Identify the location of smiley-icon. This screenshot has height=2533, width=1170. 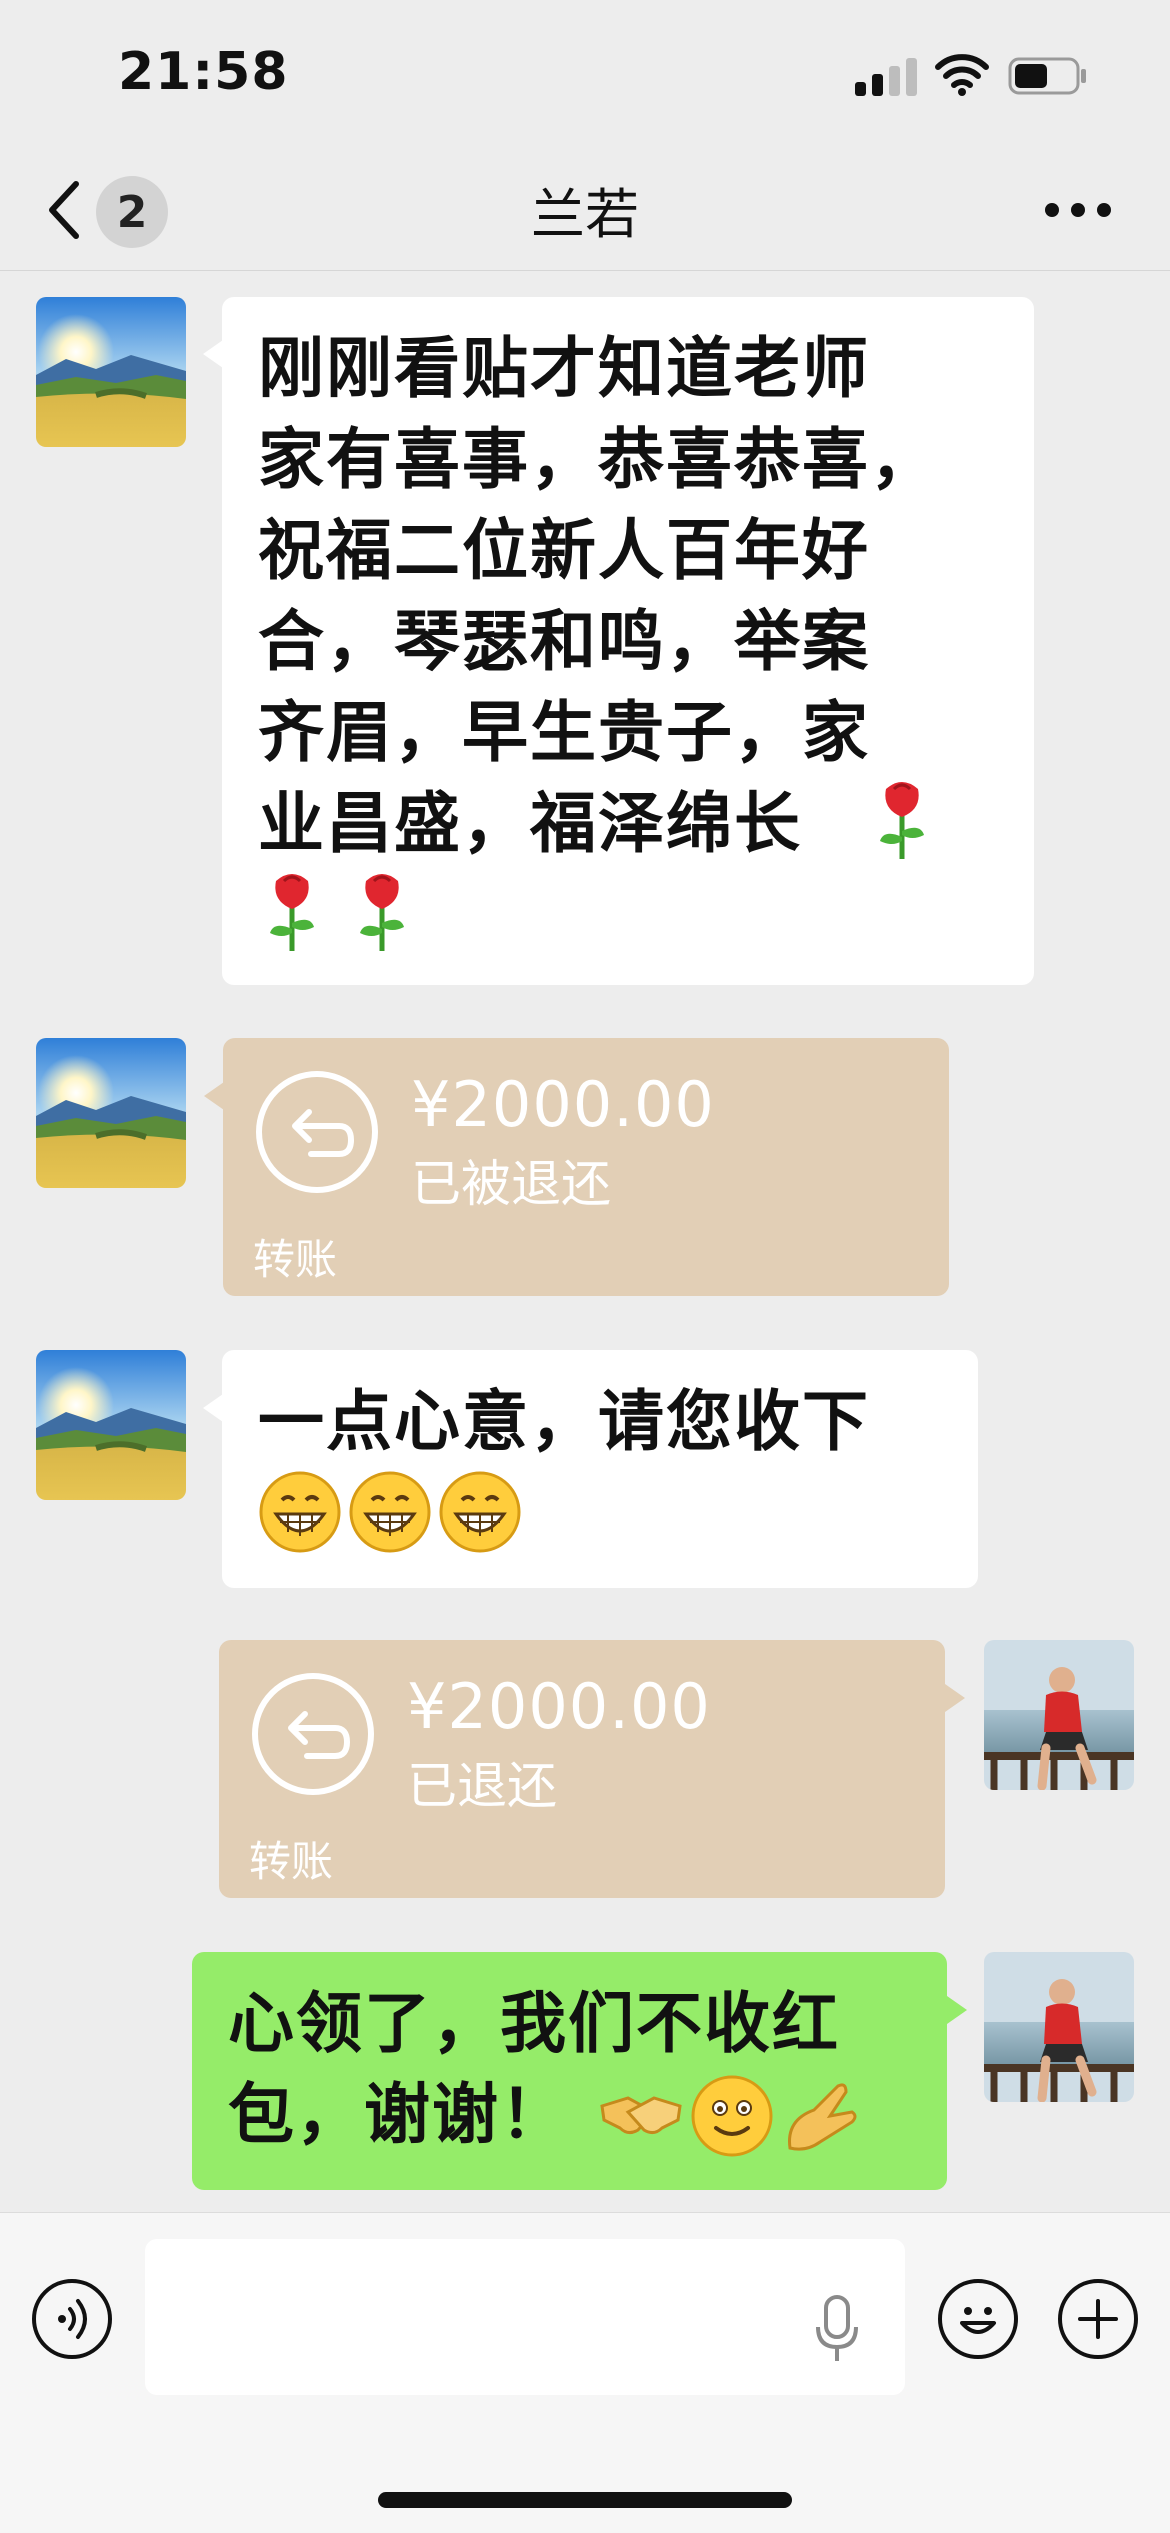
(978, 2320).